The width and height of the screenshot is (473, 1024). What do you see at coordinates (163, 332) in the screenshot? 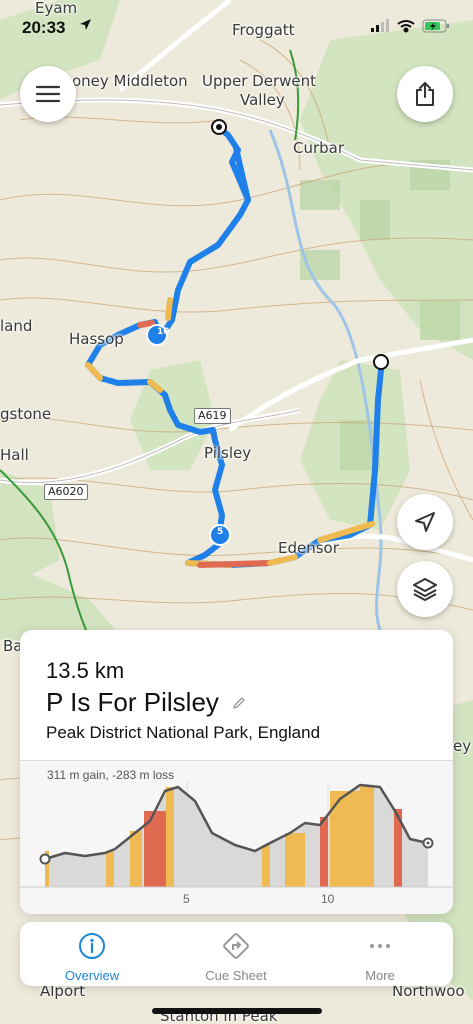
I see `km-marker-10: 10` at bounding box center [163, 332].